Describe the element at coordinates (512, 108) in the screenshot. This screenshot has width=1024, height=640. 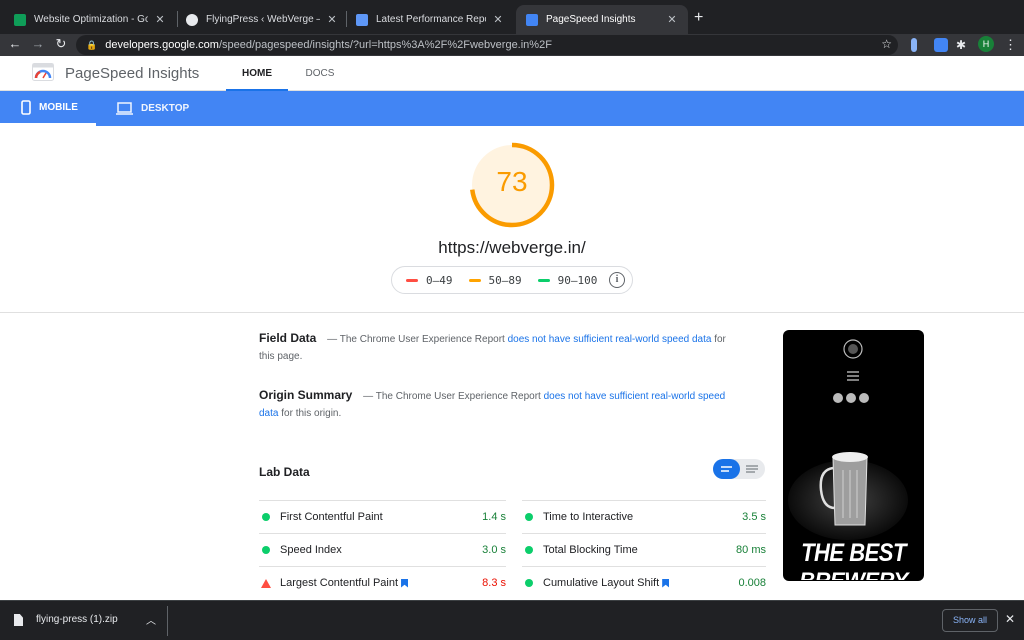
I see `device-tabs: MOBILE DESKTOP` at that location.